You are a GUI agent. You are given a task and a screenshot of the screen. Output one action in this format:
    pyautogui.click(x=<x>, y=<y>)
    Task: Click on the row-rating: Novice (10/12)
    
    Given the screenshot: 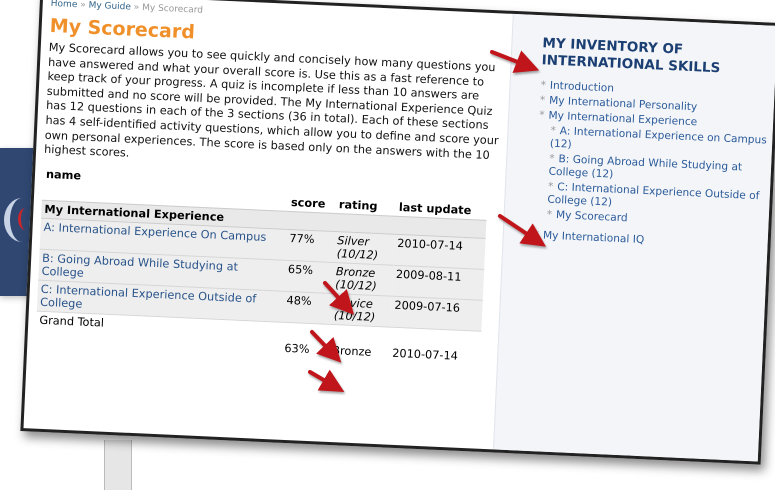 What is the action you would take?
    pyautogui.click(x=361, y=310)
    